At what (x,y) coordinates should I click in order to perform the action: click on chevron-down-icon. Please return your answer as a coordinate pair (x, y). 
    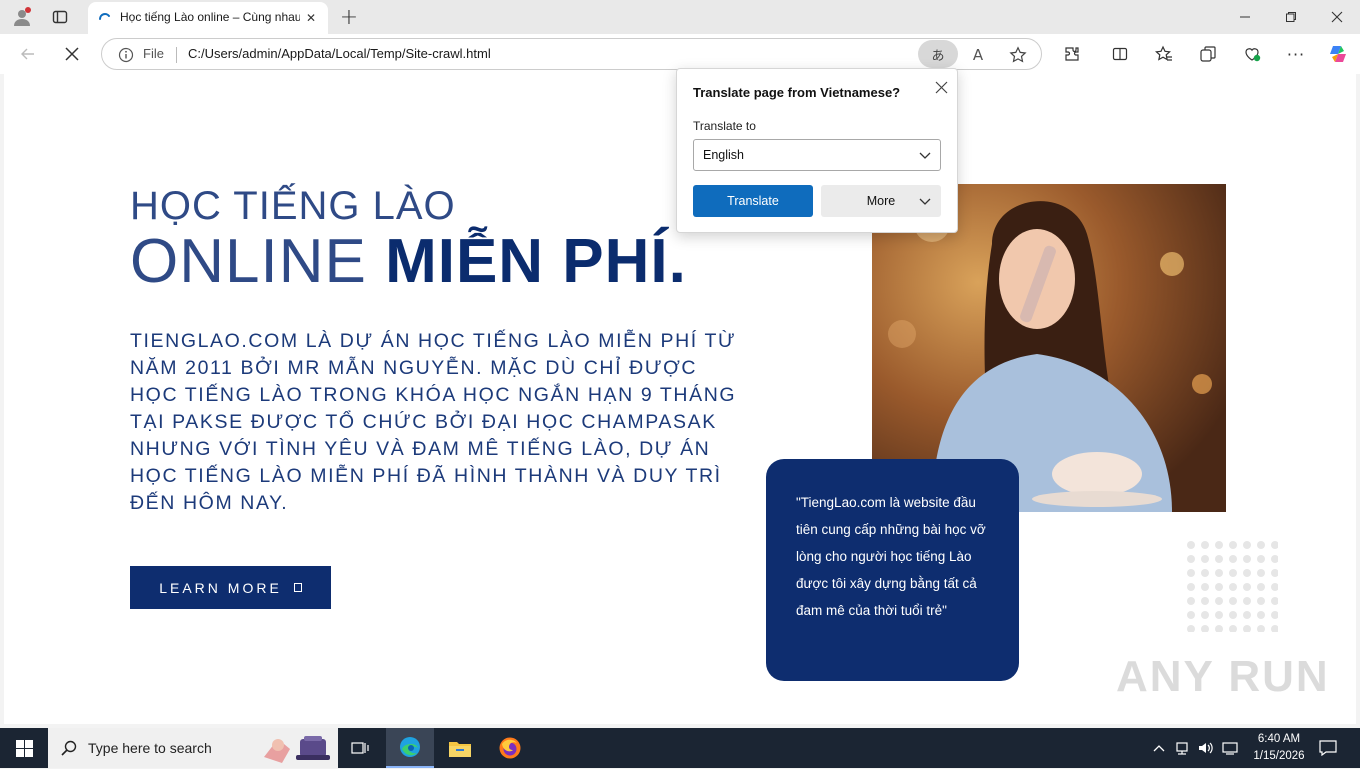
    Looking at the image, I should click on (925, 157).